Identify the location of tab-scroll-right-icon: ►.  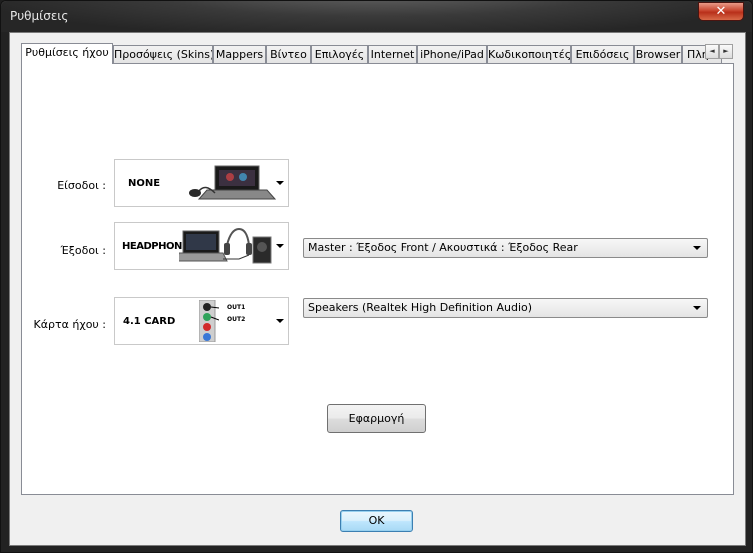
(726, 51).